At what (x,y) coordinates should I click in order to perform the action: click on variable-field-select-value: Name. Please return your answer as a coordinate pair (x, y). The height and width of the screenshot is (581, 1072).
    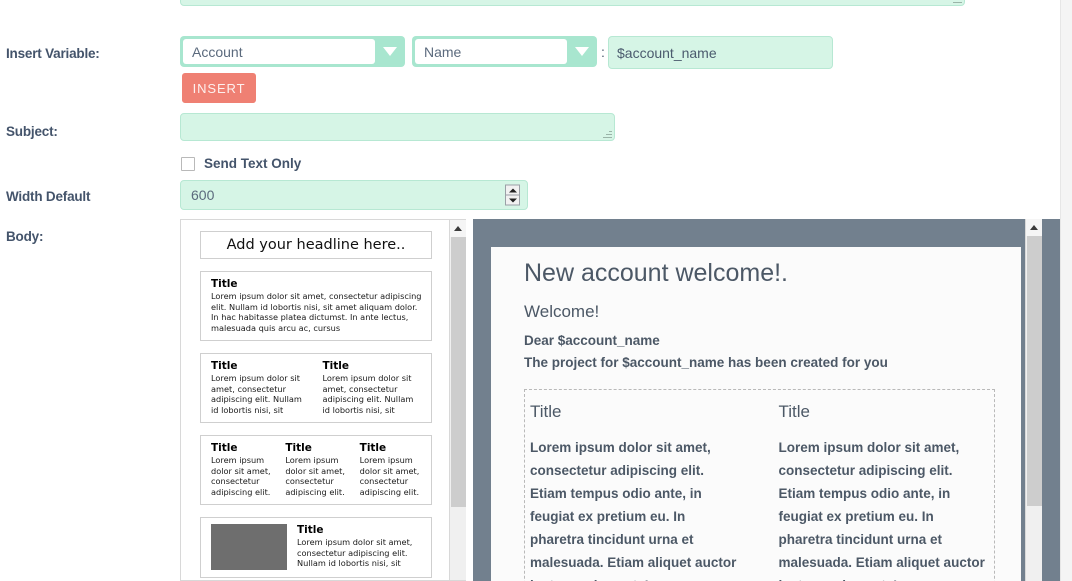
    Looking at the image, I should click on (491, 51).